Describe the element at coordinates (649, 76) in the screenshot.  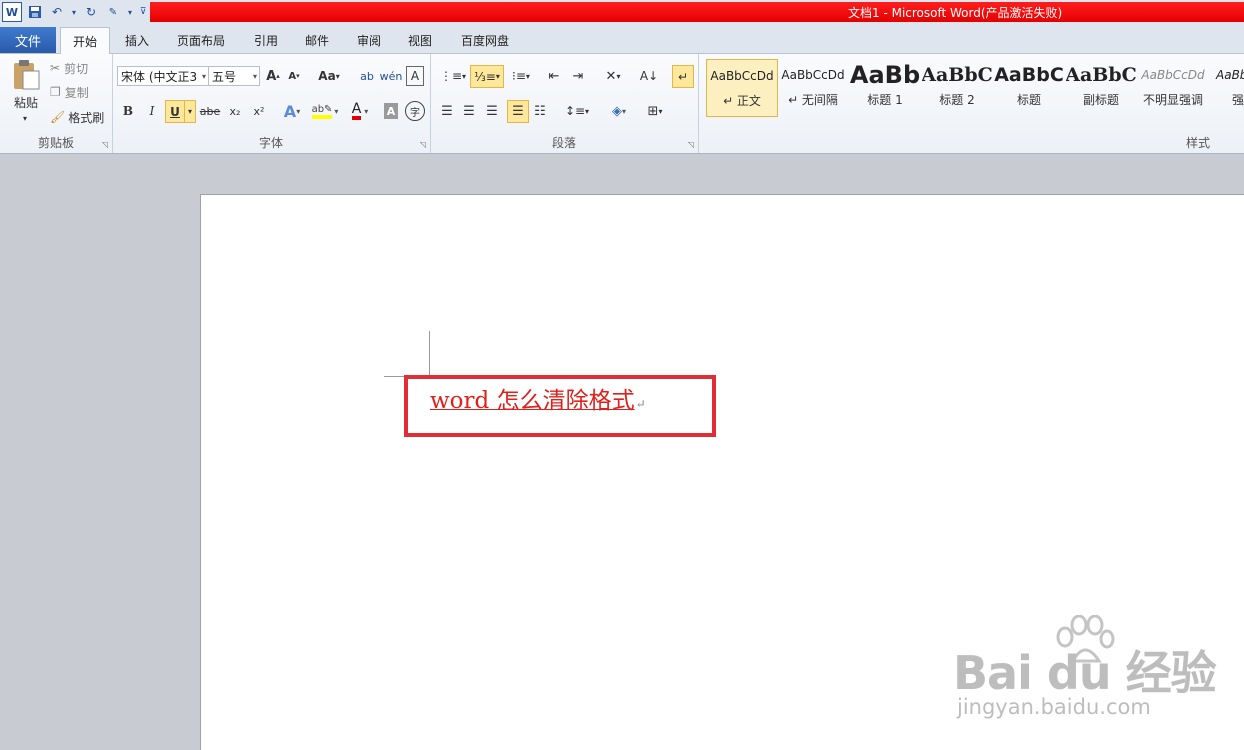
I see `sort-icon: A↓` at that location.